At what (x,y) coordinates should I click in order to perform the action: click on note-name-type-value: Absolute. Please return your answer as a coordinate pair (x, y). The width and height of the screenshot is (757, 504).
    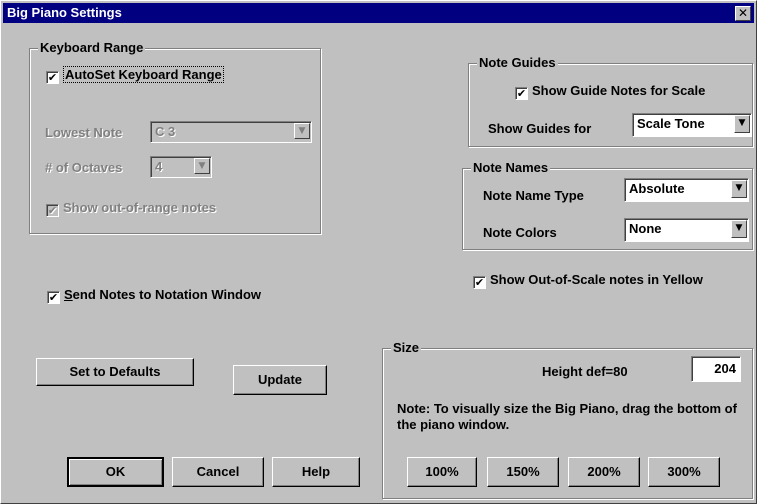
    Looking at the image, I should click on (657, 188).